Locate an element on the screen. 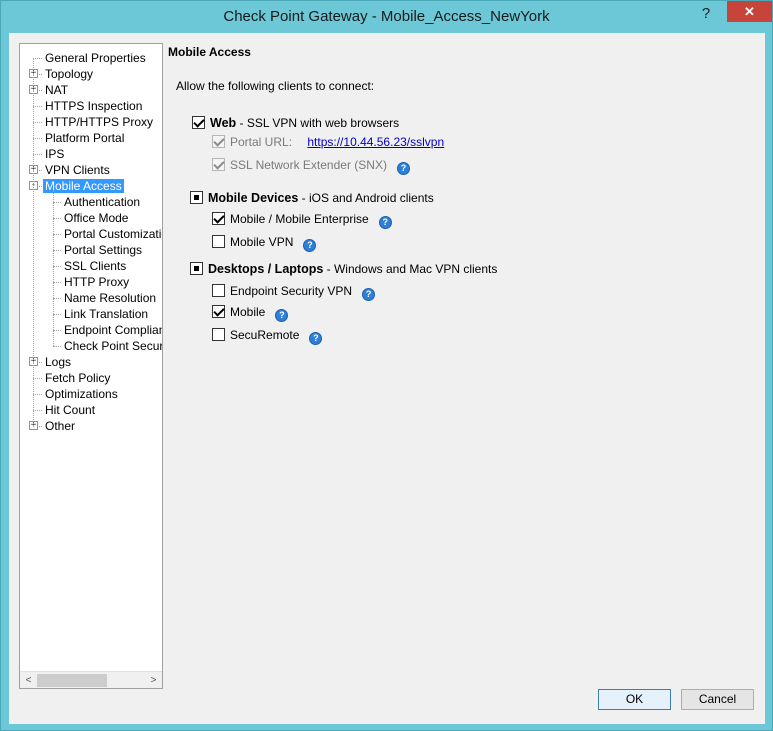 The image size is (773, 731). mobile-devices-option: Mobile Devices - iOS and Android clients is located at coordinates (312, 198).